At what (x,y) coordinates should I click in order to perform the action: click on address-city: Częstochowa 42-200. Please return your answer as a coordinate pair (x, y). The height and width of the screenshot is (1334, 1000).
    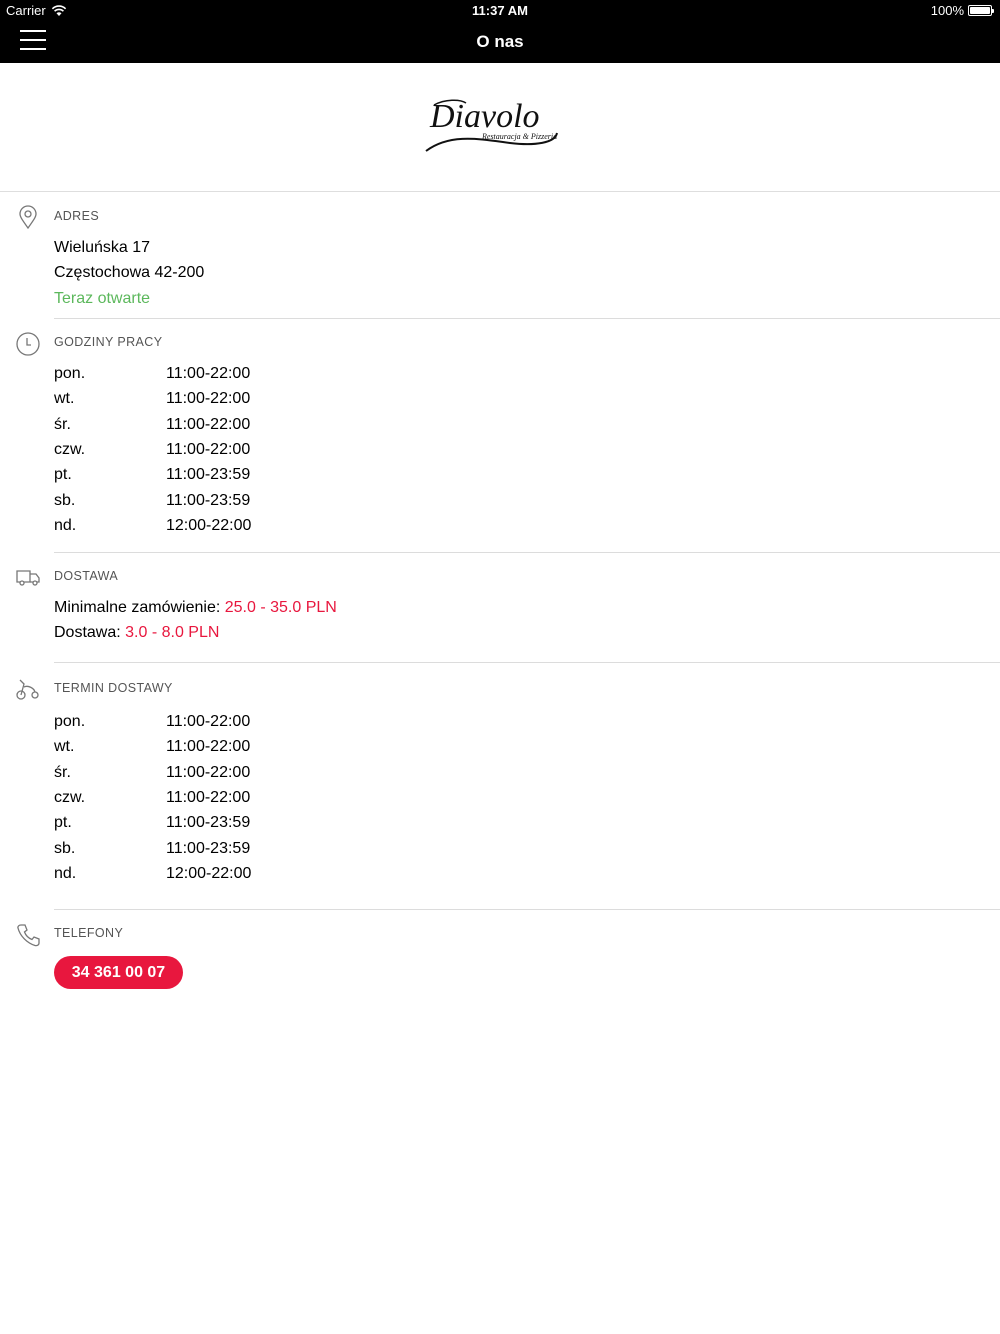
    Looking at the image, I should click on (129, 272).